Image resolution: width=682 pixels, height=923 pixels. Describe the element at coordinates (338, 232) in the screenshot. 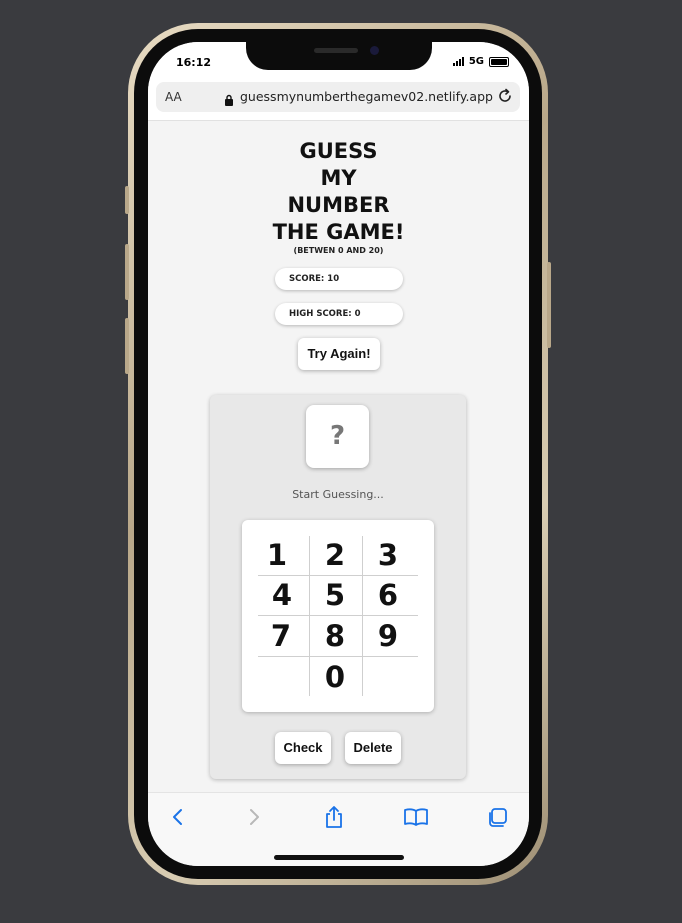

I see `title-line: THE GAME!` at that location.